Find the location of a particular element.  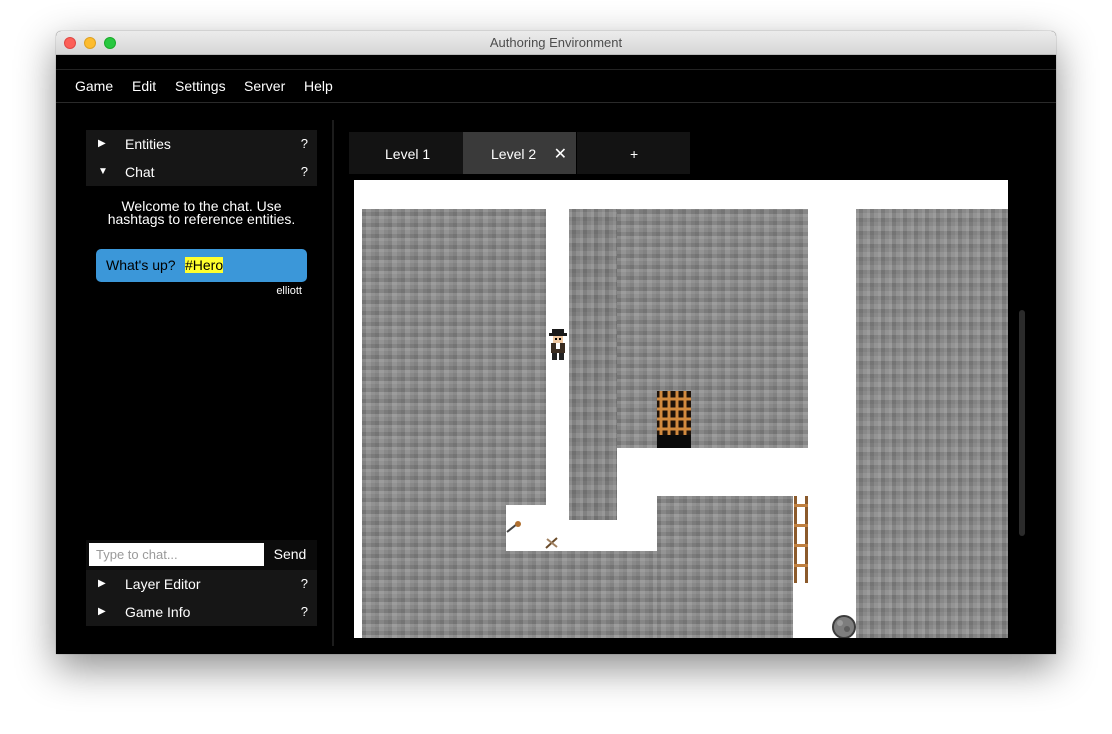

menu-help: Help is located at coordinates (318, 86).